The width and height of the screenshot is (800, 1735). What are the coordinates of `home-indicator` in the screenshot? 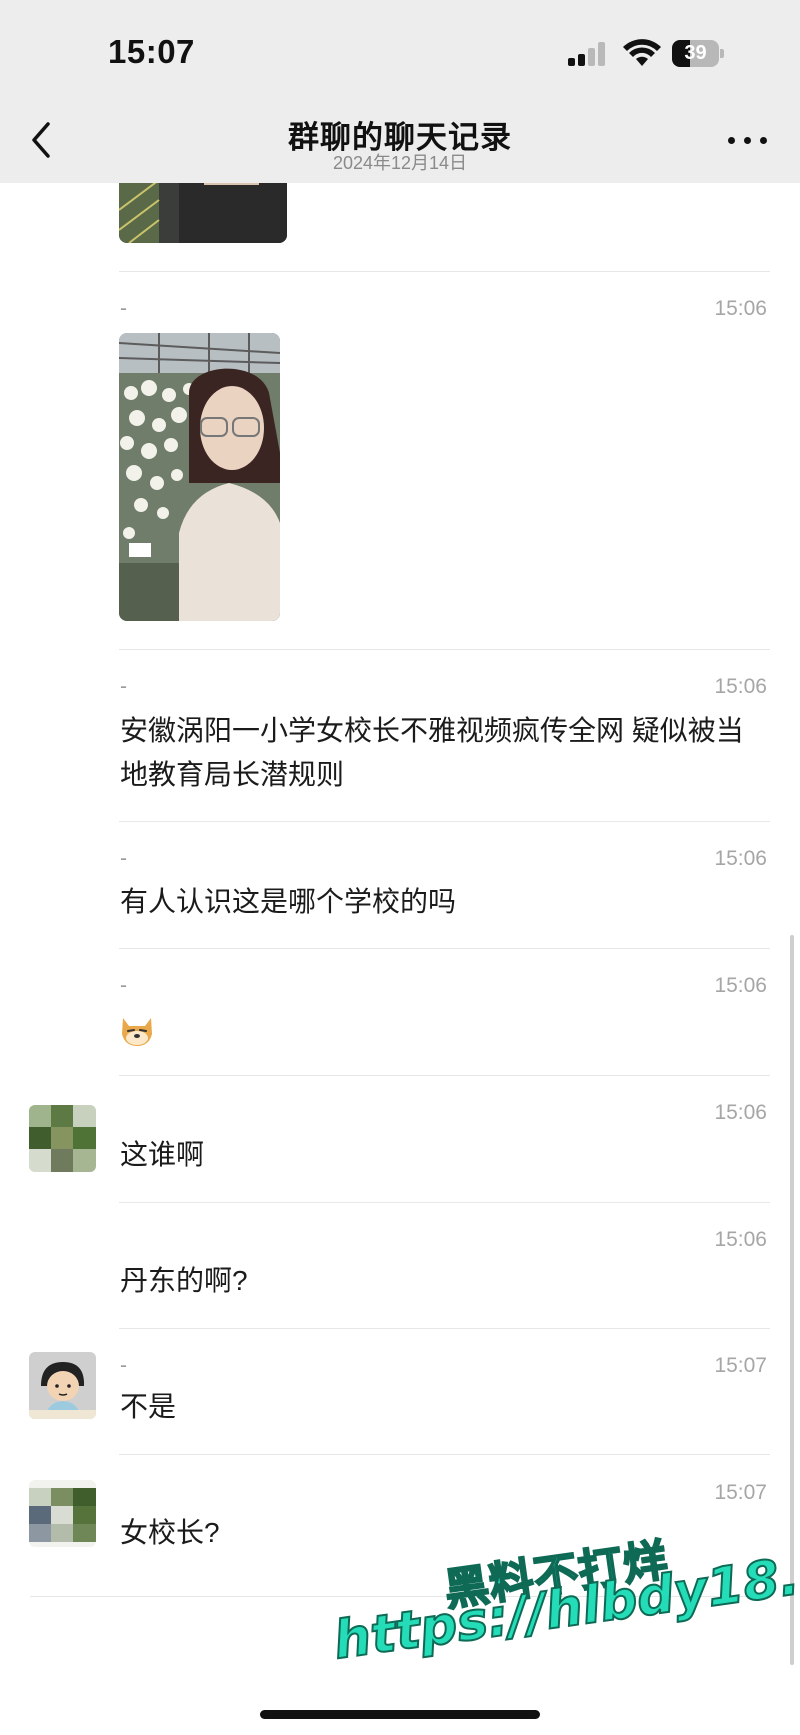 It's located at (400, 1714).